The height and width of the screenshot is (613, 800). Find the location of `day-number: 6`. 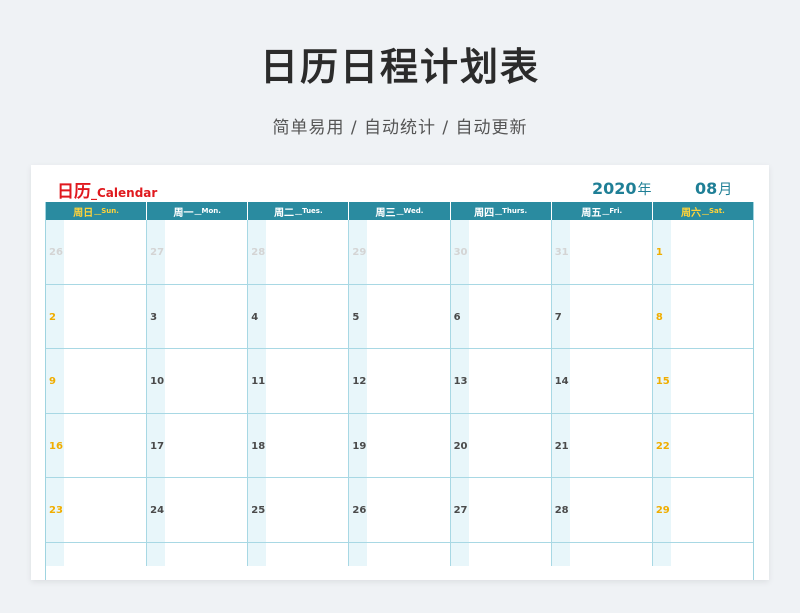

day-number: 6 is located at coordinates (457, 317).